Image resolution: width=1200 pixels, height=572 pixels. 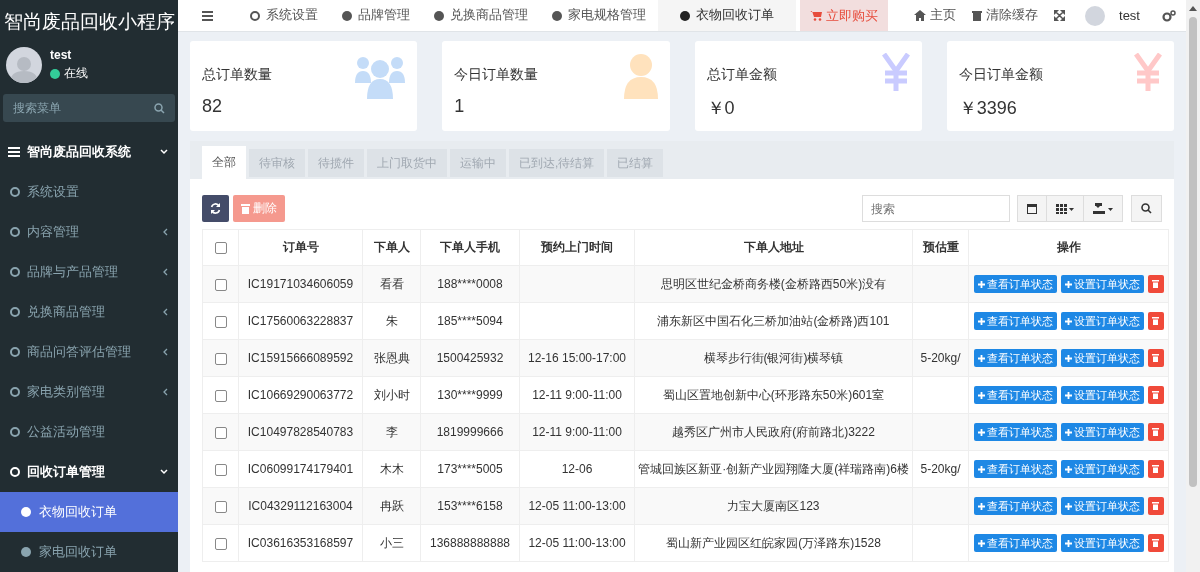 I want to click on status-tab: 运输中, so click(x=478, y=163).